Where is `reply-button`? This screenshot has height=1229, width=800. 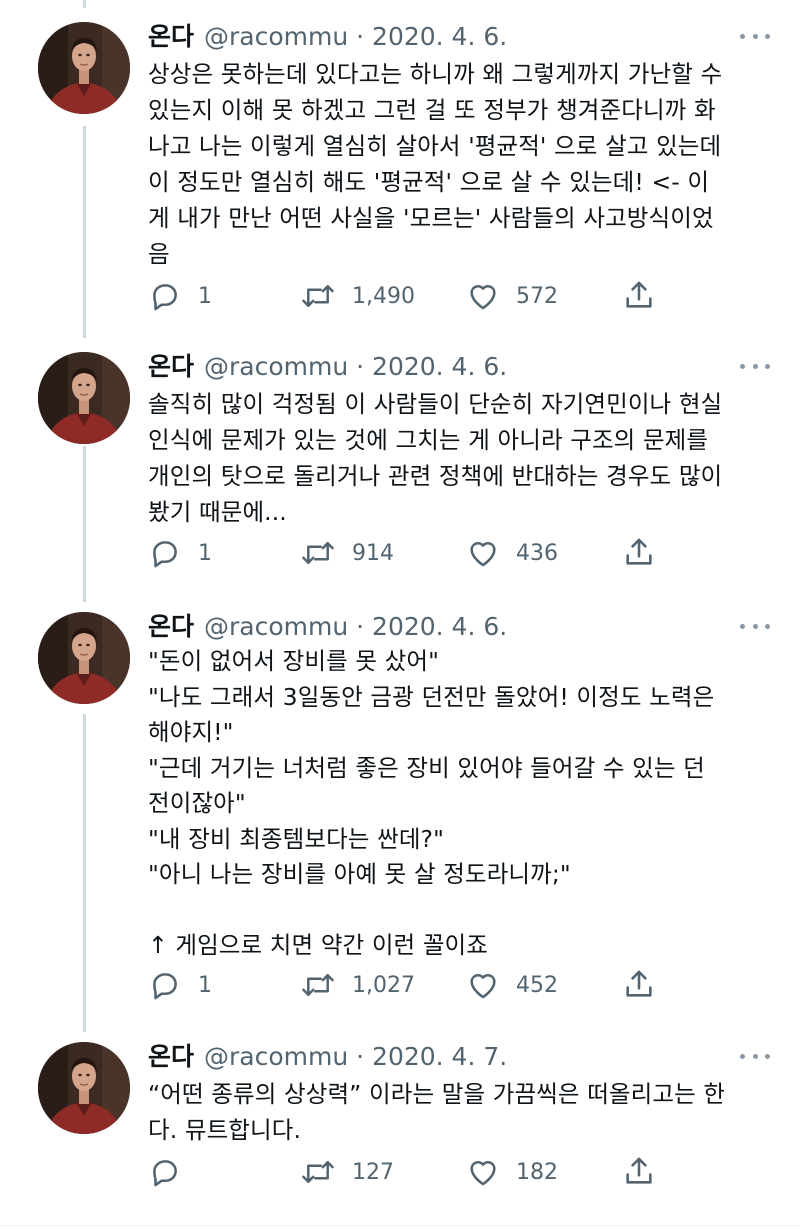
reply-button is located at coordinates (173, 1172).